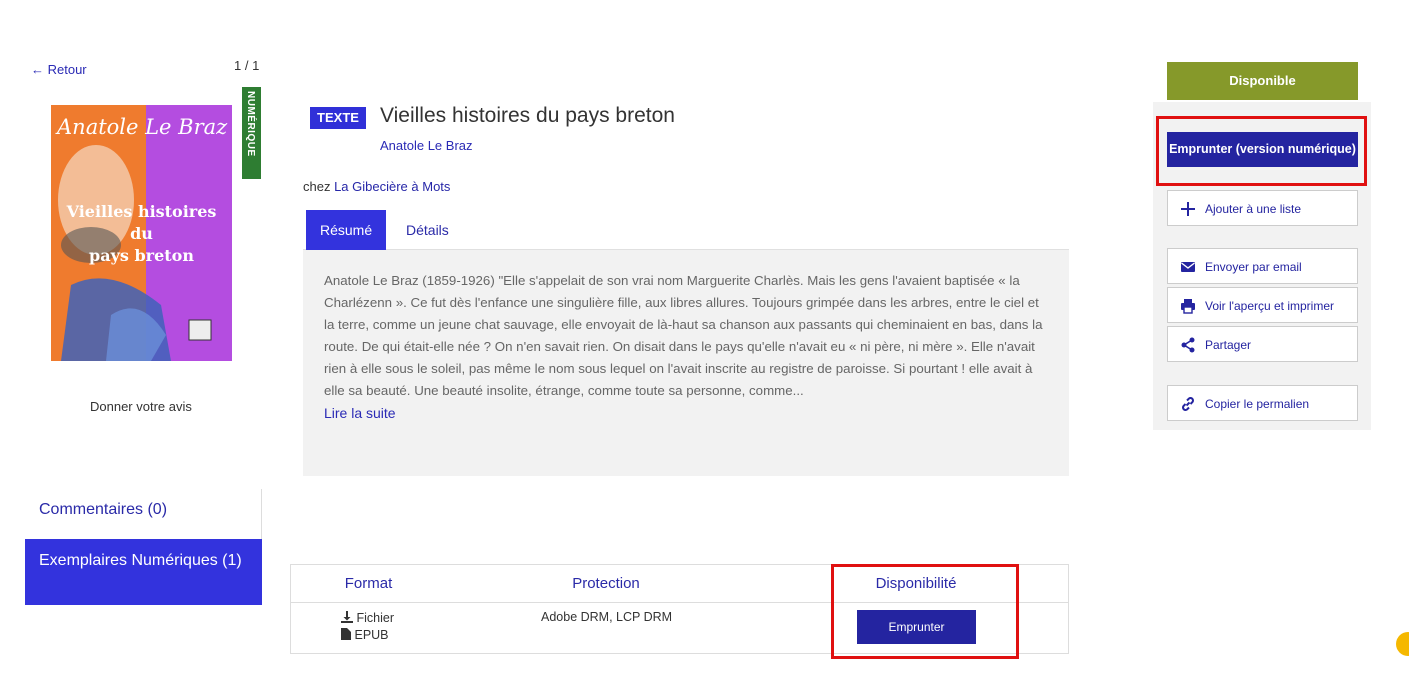  Describe the element at coordinates (686, 413) in the screenshot. I see `read-more-link: Lire la suite` at that location.